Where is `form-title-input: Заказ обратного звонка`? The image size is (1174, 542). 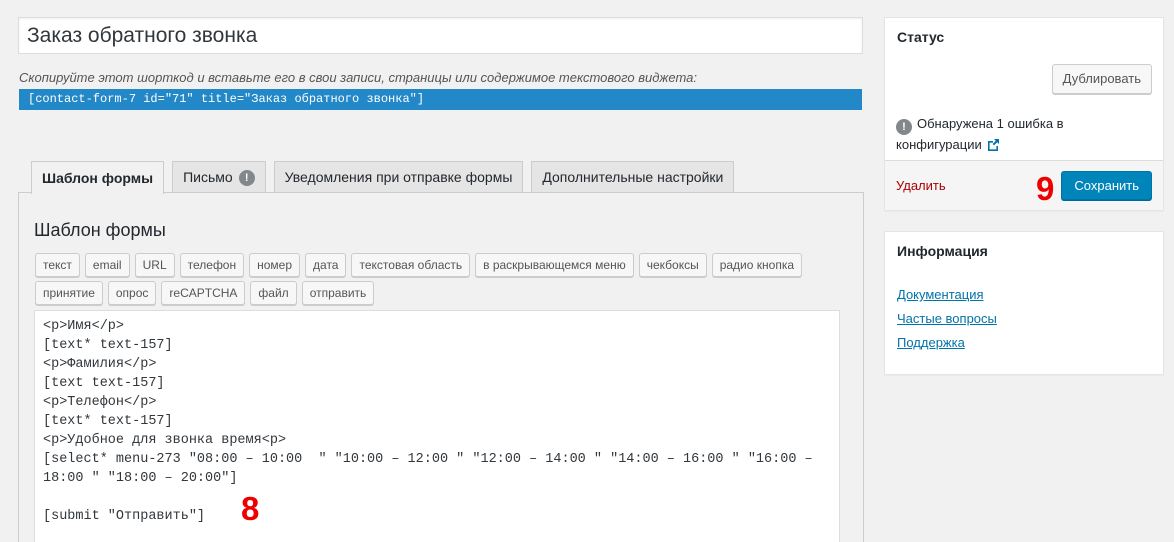
form-title-input: Заказ обратного звонка is located at coordinates (440, 35).